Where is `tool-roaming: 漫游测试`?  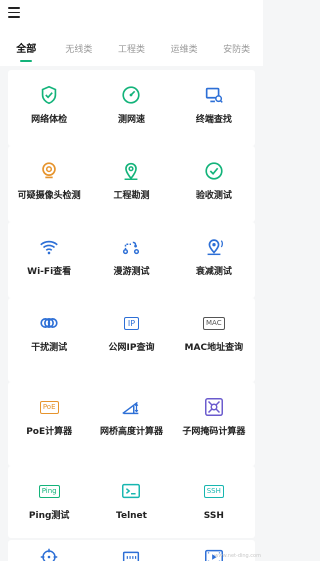
tool-roaming: 漫游测试 is located at coordinates (131, 260).